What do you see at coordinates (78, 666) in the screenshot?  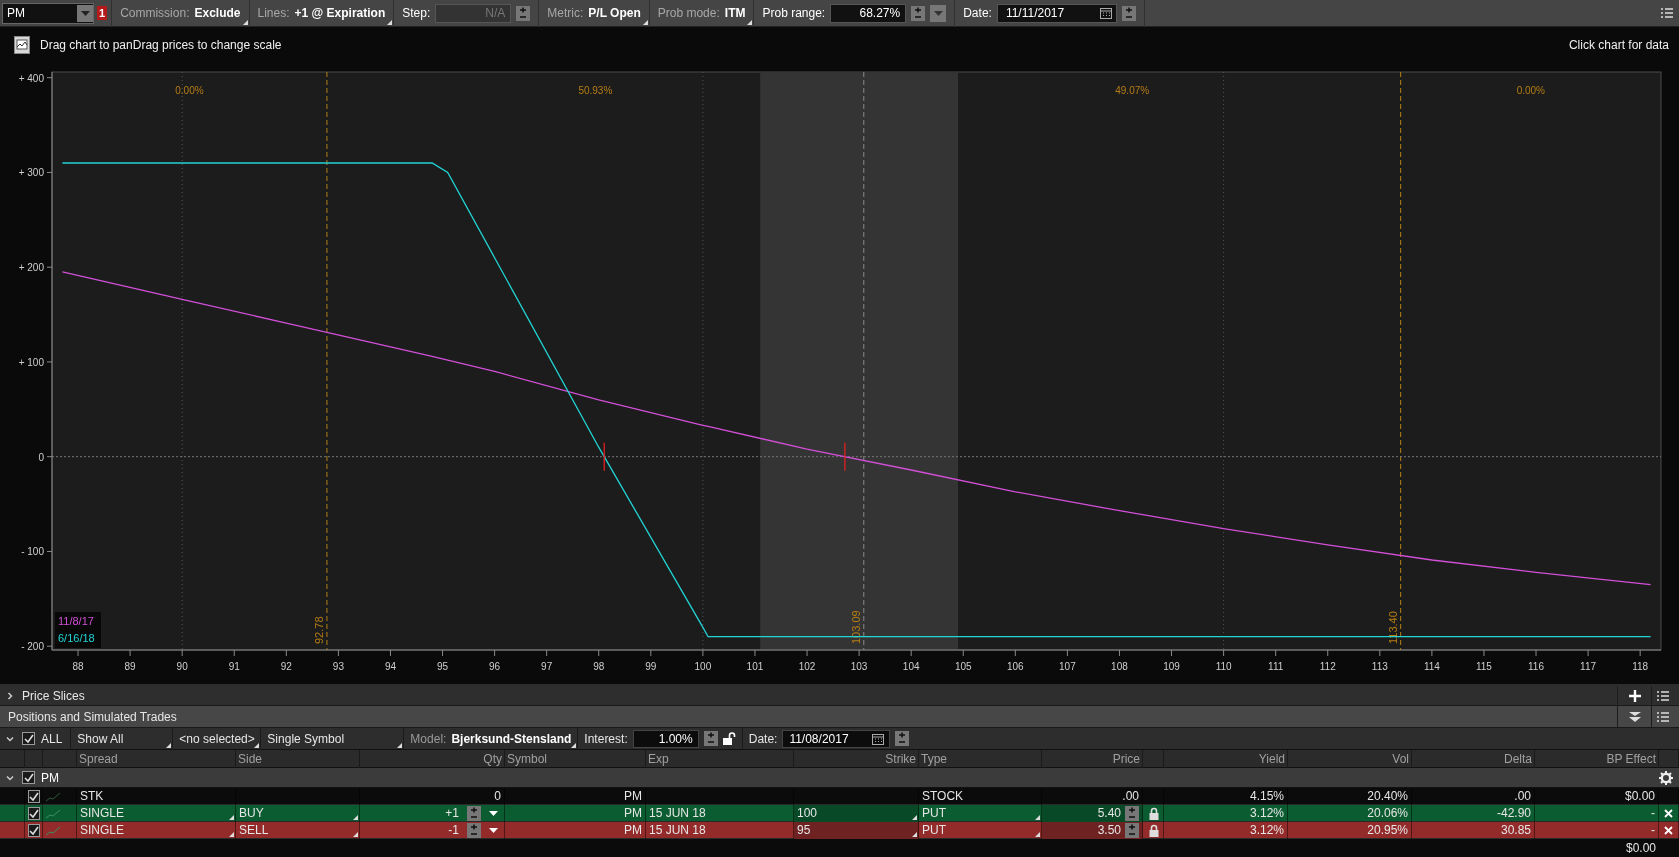 I see `x-axis-label: 88` at bounding box center [78, 666].